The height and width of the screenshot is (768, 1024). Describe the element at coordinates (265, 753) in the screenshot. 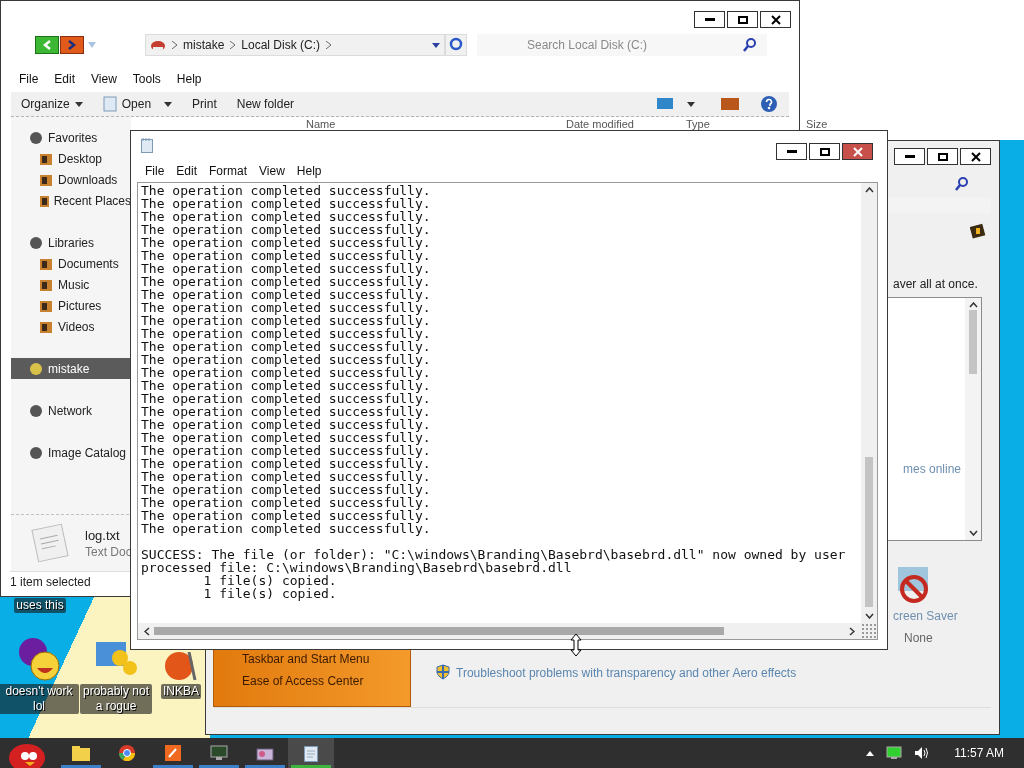

I see `paint-app-icon` at that location.